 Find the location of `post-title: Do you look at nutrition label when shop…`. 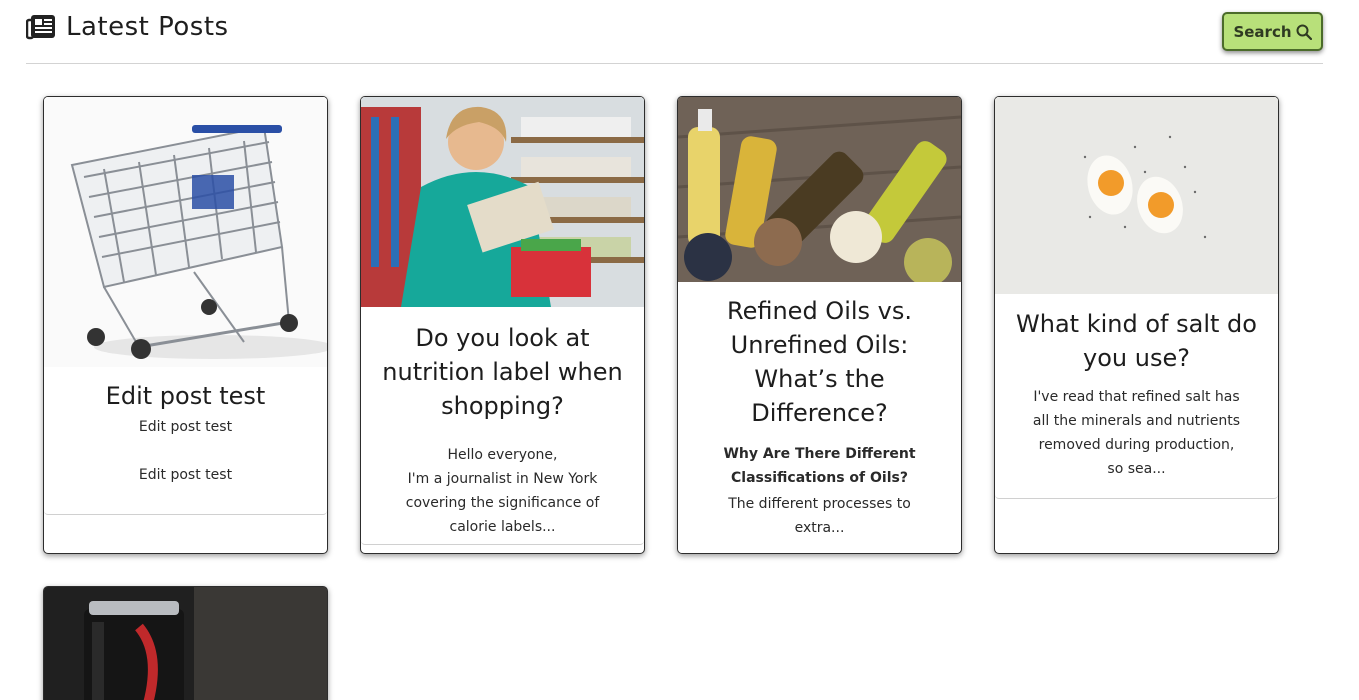

post-title: Do you look at nutrition label when shop… is located at coordinates (502, 372).